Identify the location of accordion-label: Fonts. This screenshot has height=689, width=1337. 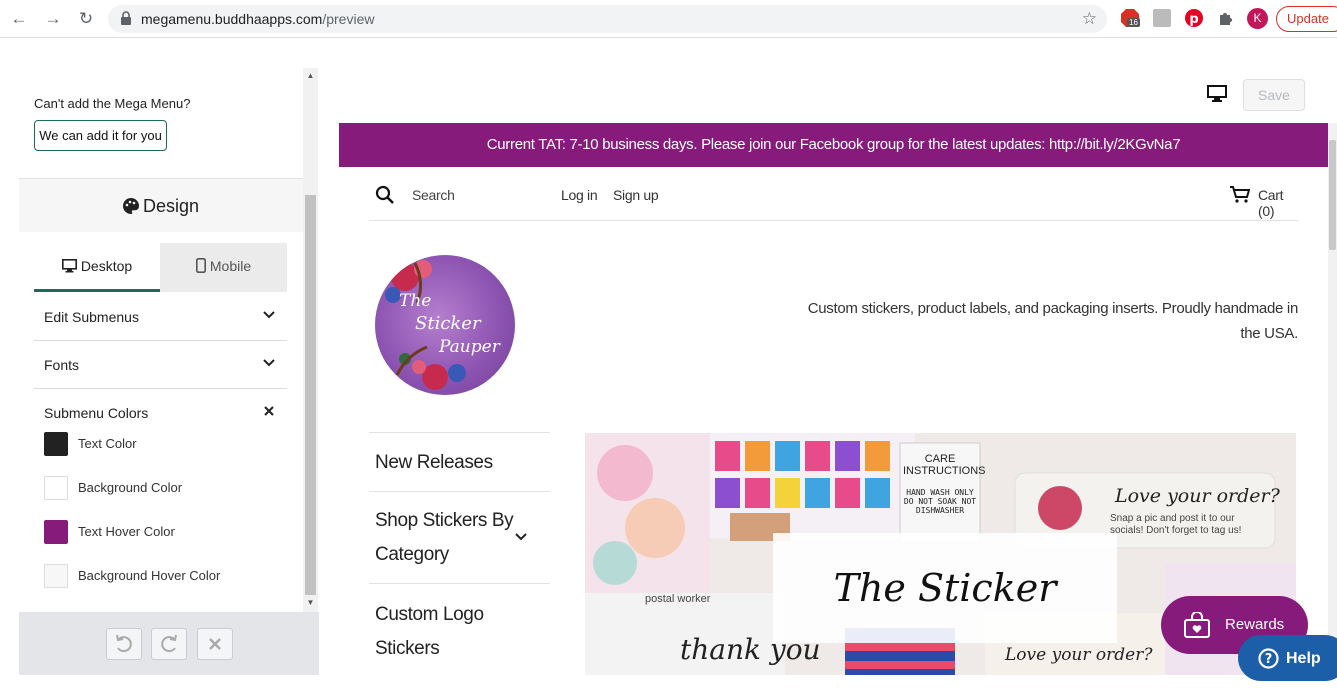
(62, 365).